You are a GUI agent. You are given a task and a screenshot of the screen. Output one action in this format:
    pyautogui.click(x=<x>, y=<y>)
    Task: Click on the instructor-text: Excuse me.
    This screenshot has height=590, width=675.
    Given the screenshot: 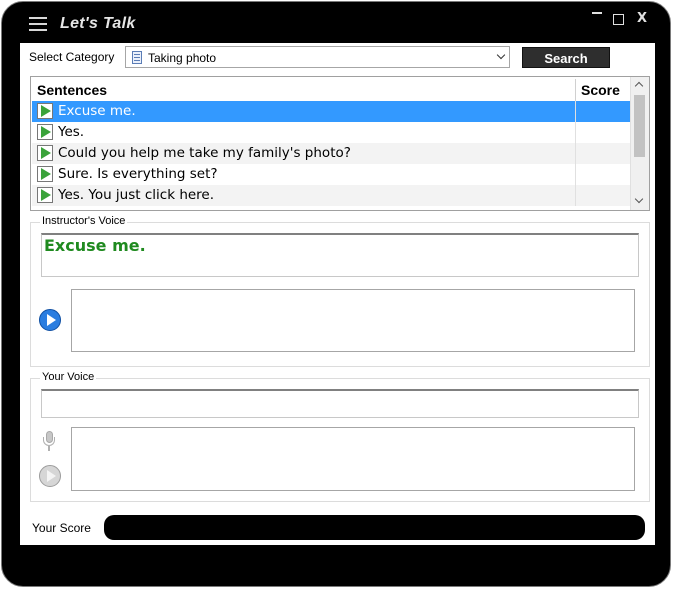 What is the action you would take?
    pyautogui.click(x=95, y=245)
    